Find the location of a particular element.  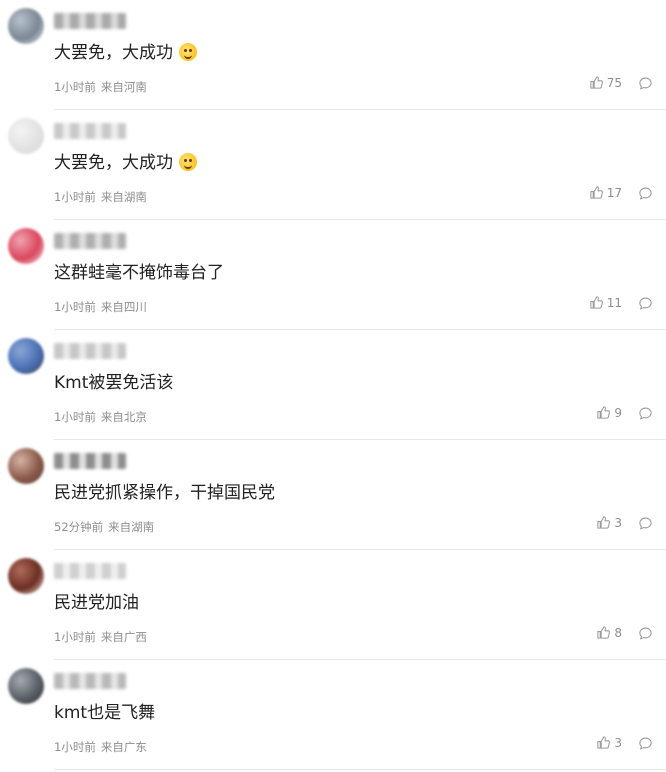

like-button: 75 is located at coordinates (605, 82).